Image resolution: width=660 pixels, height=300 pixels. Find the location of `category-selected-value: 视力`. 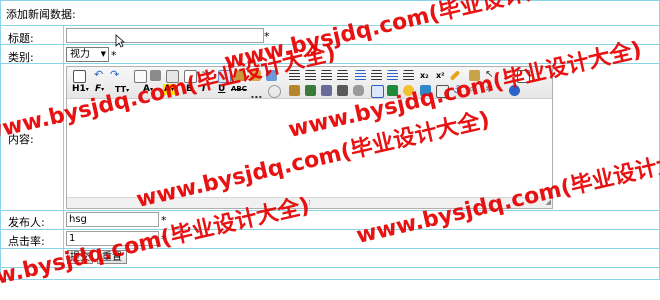

category-selected-value: 视力 is located at coordinates (80, 54).